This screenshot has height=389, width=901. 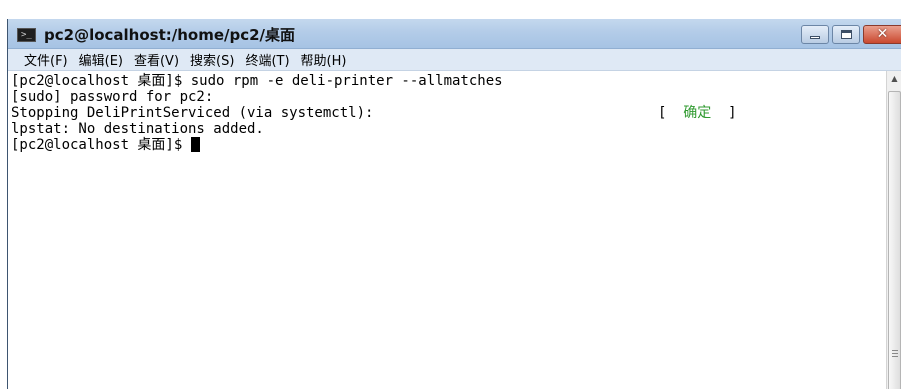 I want to click on menu-terminal: 终端(T), so click(x=267, y=59).